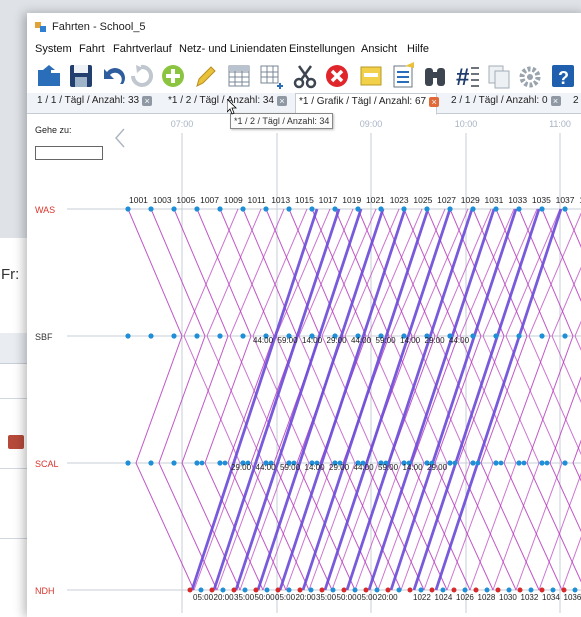 Image resolution: width=581 pixels, height=617 pixels. I want to click on cut-icon, so click(305, 76).